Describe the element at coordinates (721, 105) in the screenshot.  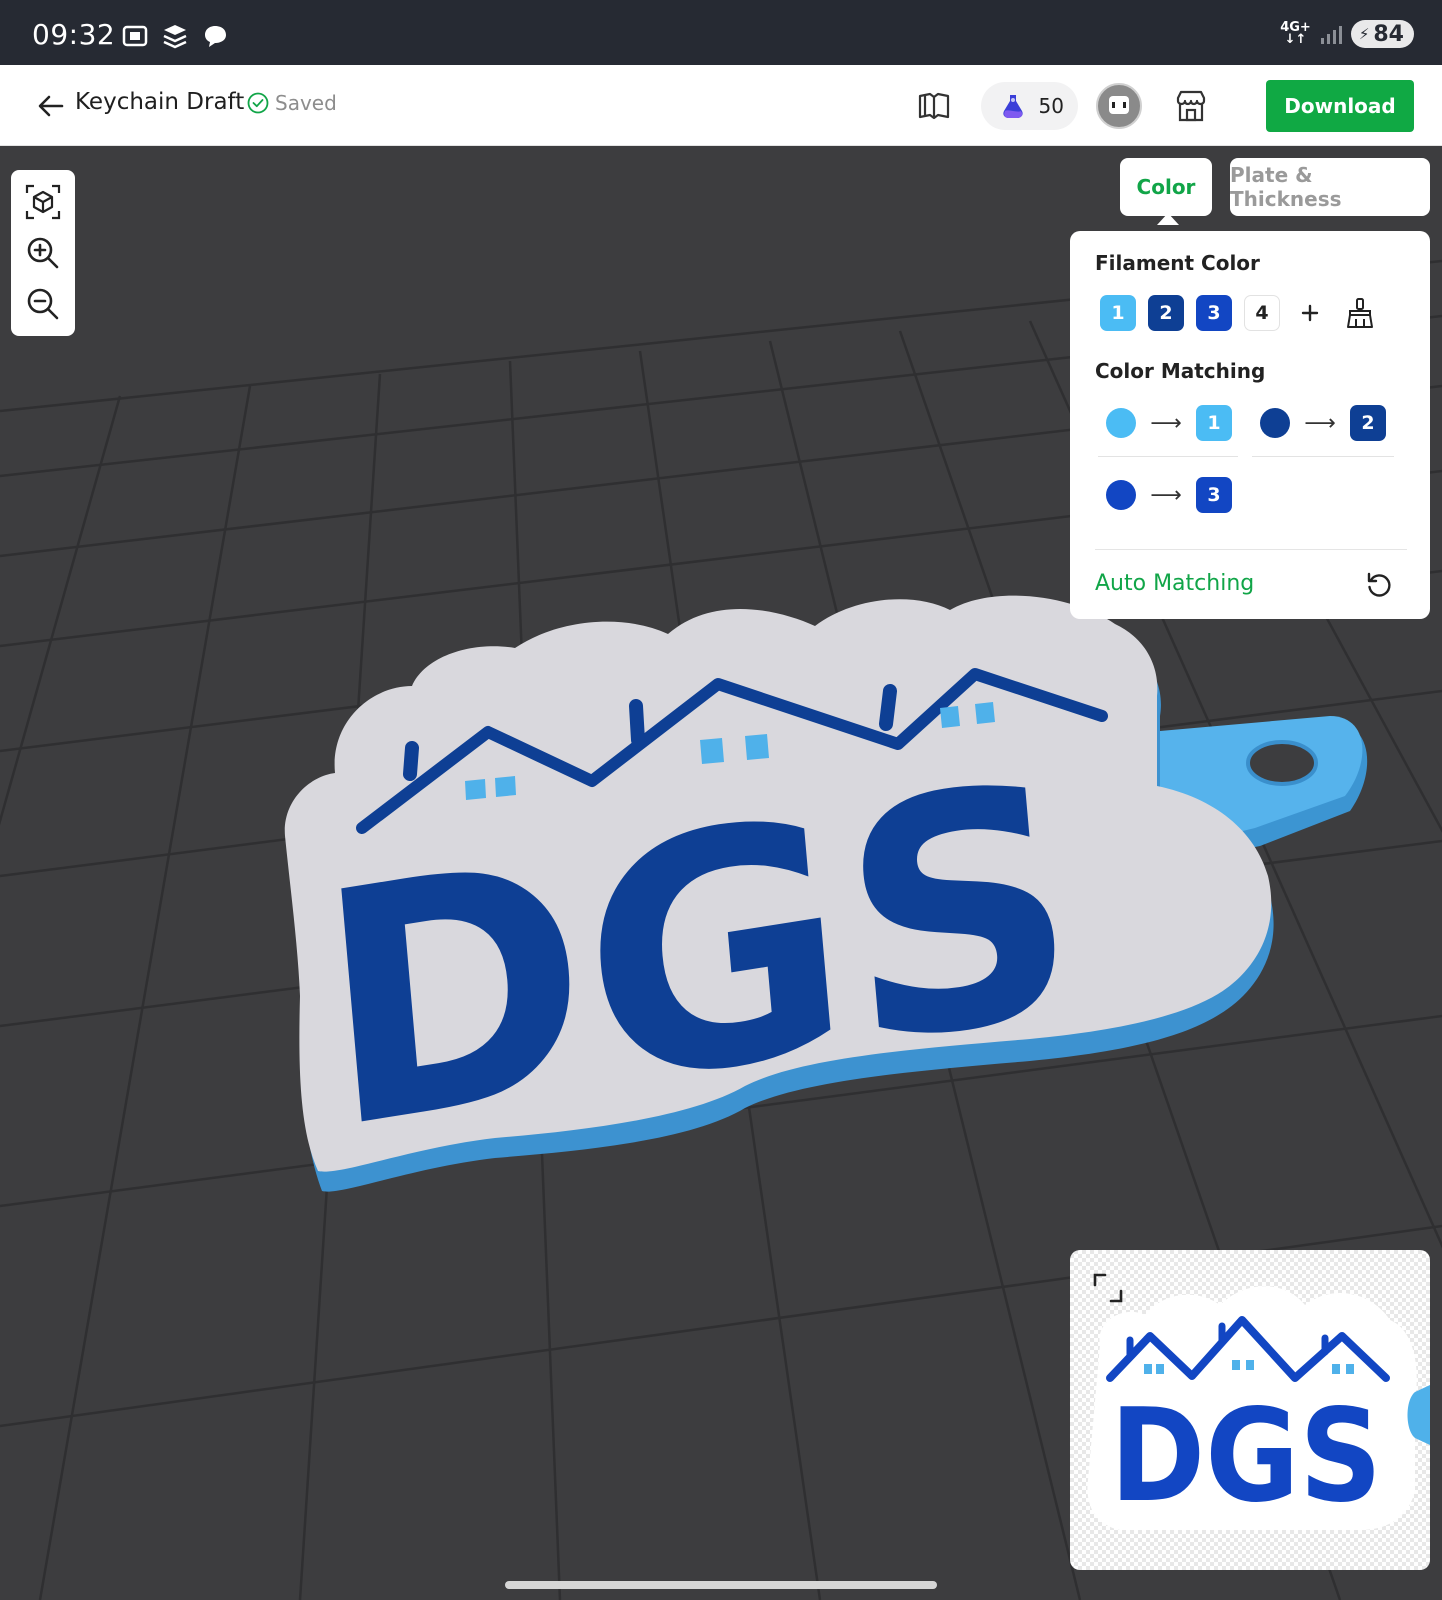
I see `top-bar: Keychain Draft Saved 50 Download` at that location.